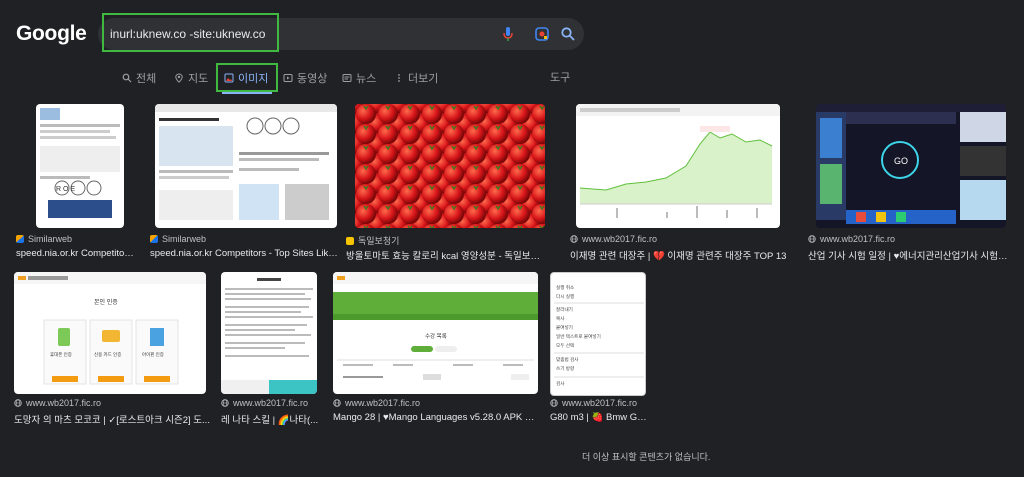 This screenshot has width=1024, height=477. Describe the element at coordinates (61, 354) in the screenshot. I see `verify-option-phone: 휴대폰 인증` at that location.